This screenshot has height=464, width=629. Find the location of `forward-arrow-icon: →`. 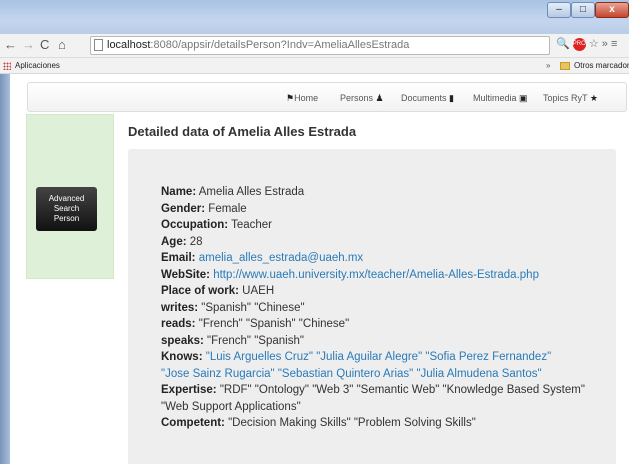

forward-arrow-icon: → is located at coordinates (28, 45).